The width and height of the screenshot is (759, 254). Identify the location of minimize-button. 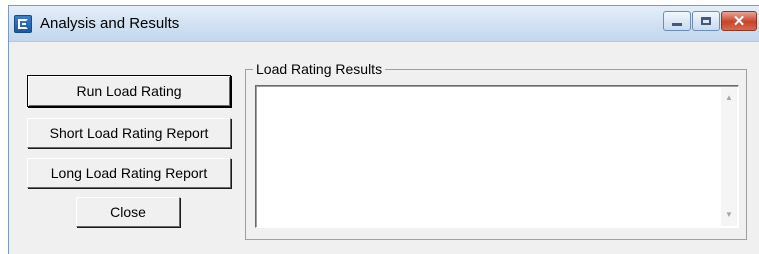
(677, 21).